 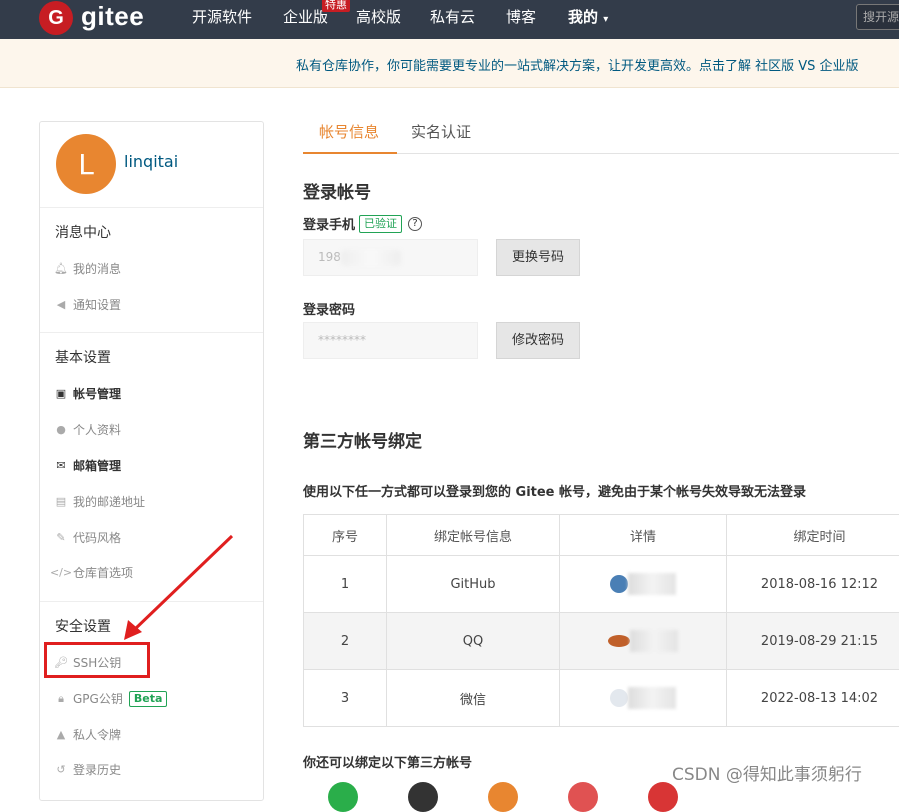 What do you see at coordinates (877, 17) in the screenshot?
I see `search-input: 搜开源` at bounding box center [877, 17].